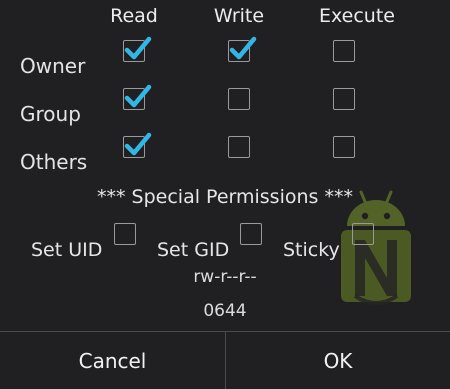  I want to click on sticky-label: Sticky, so click(311, 250).